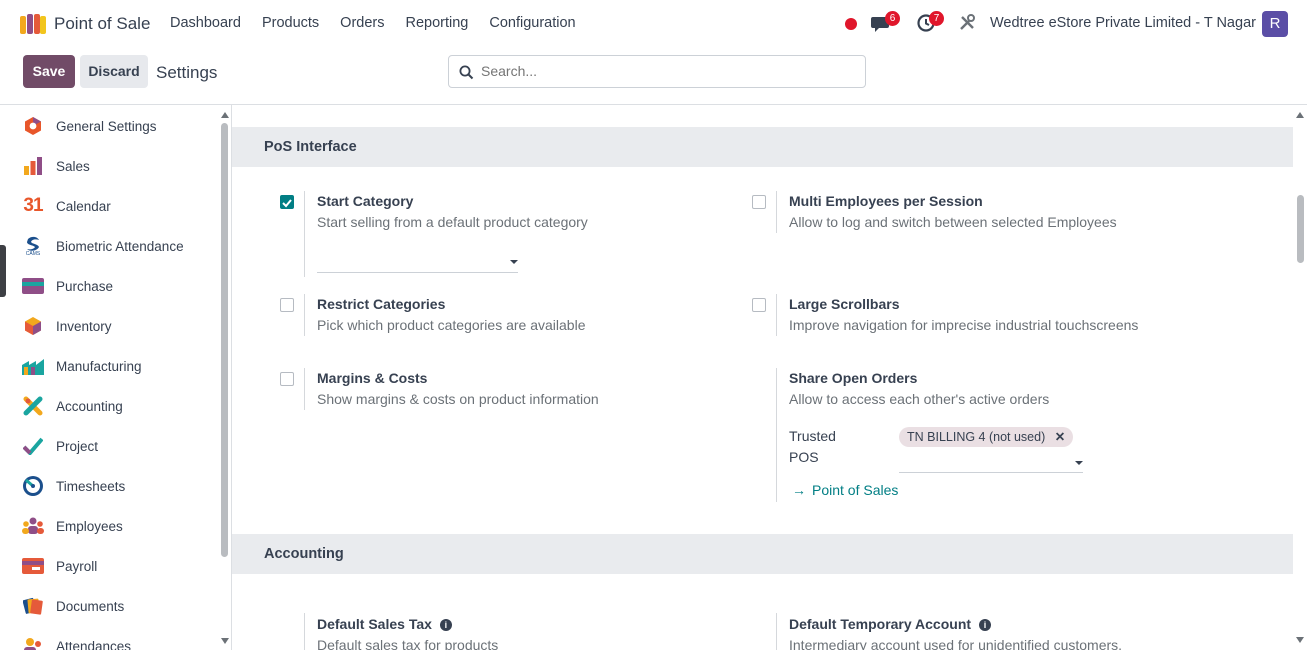 The width and height of the screenshot is (1307, 650). What do you see at coordinates (85, 286) in the screenshot?
I see `sidebar-item-label: Purchase` at bounding box center [85, 286].